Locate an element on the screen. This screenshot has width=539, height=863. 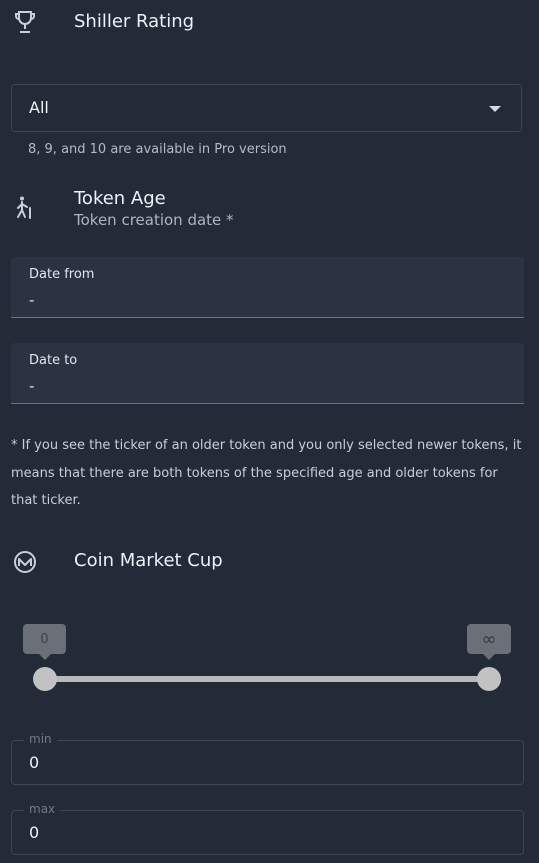
slider-max-thumb is located at coordinates (489, 679).